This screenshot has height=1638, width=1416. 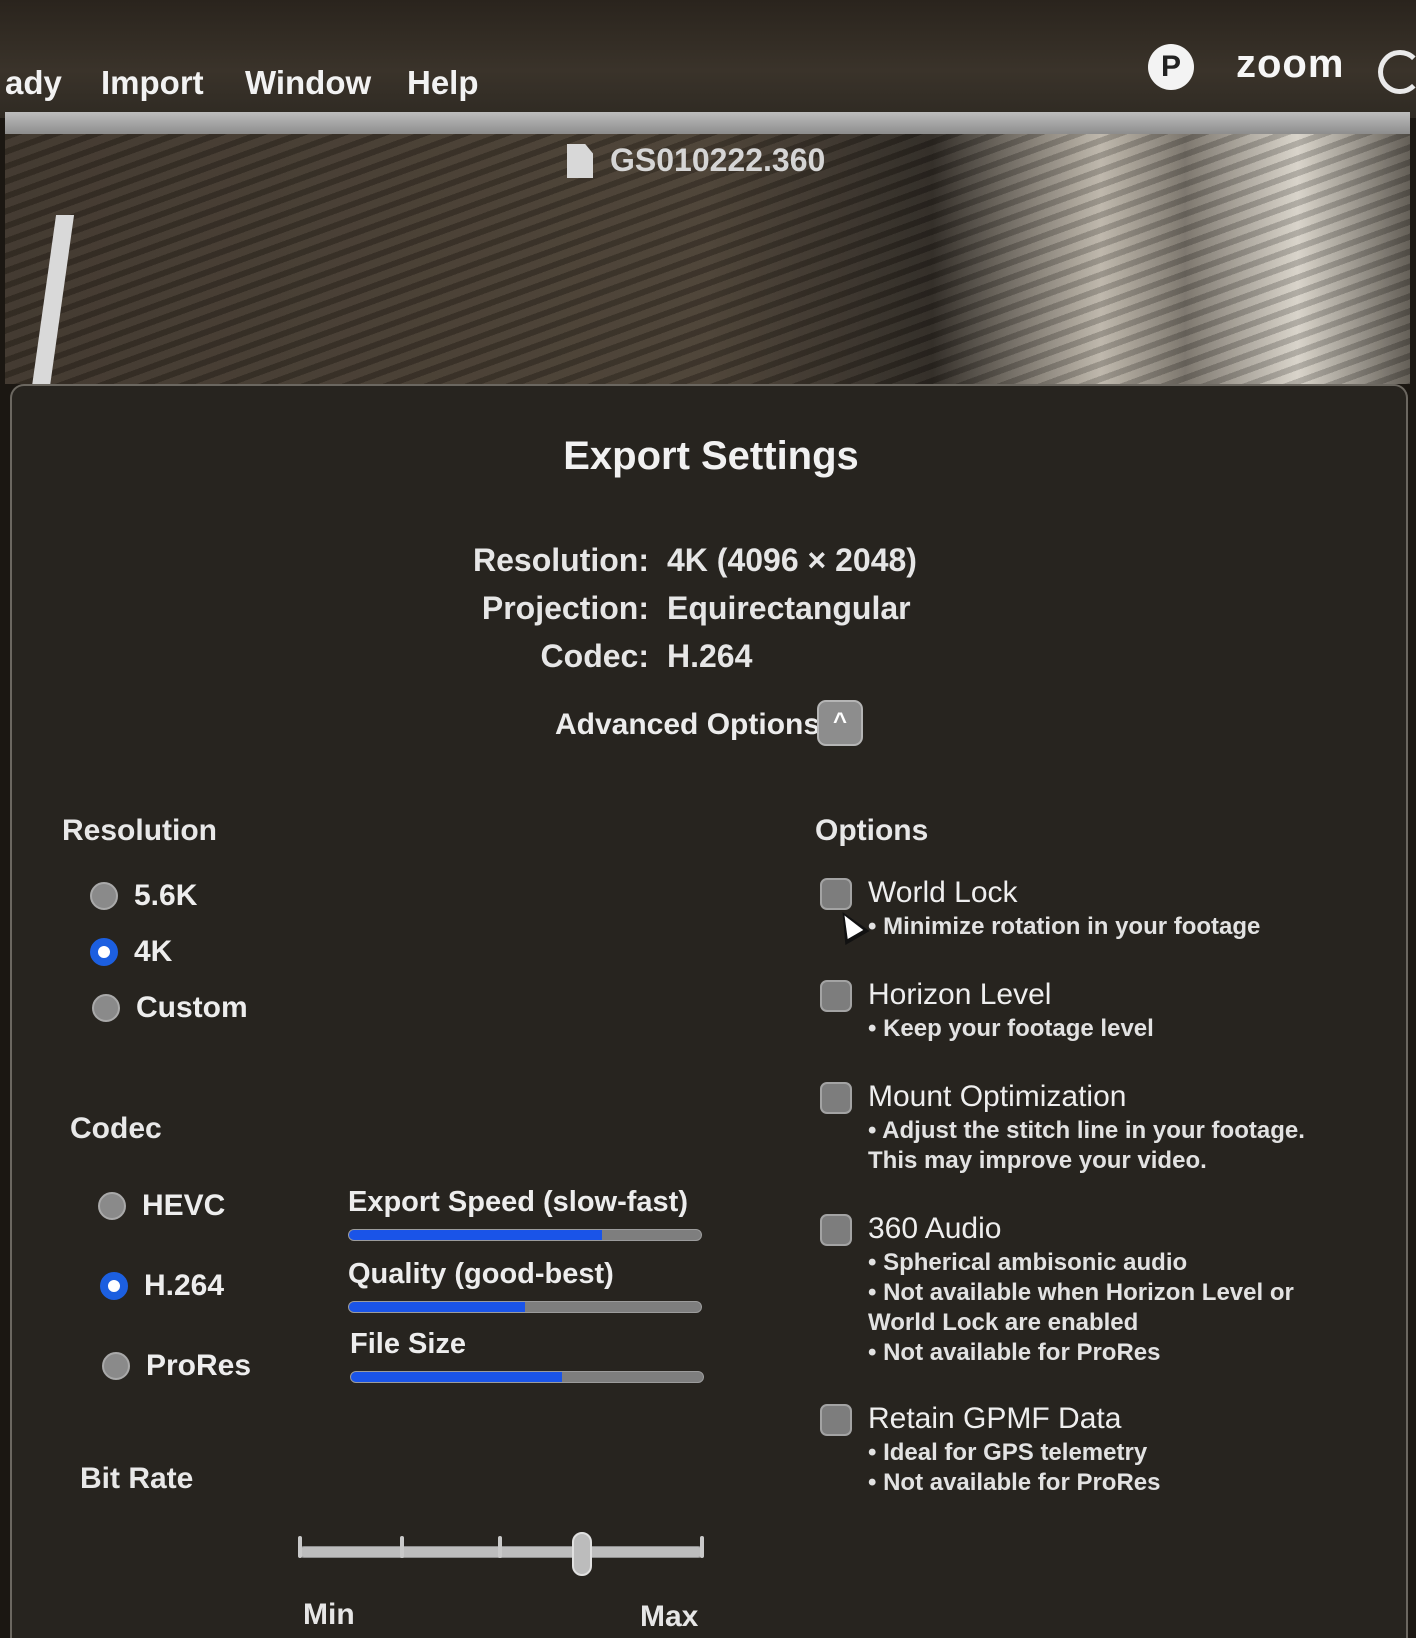 What do you see at coordinates (527, 1355) in the screenshot?
I see `file-size-meter: File Size` at bounding box center [527, 1355].